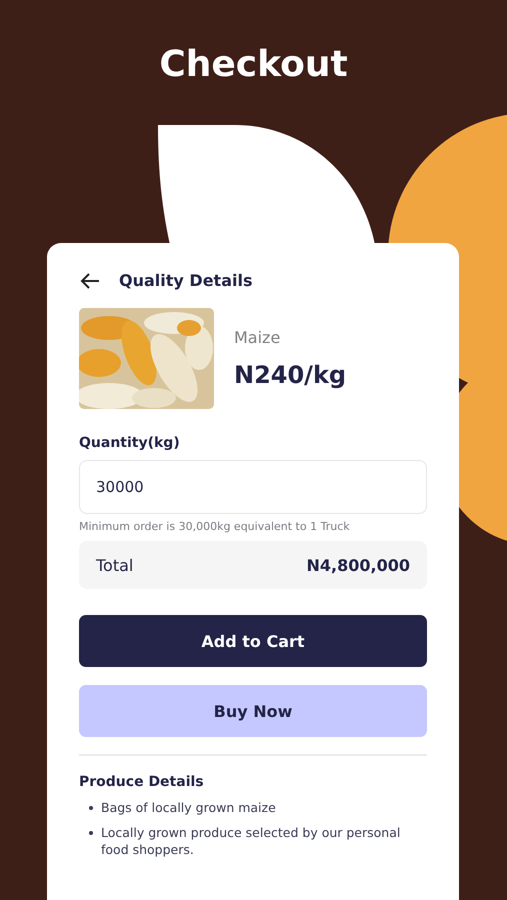 Image resolution: width=507 pixels, height=900 pixels. What do you see at coordinates (90, 281) in the screenshot?
I see `back-arrow-icon` at bounding box center [90, 281].